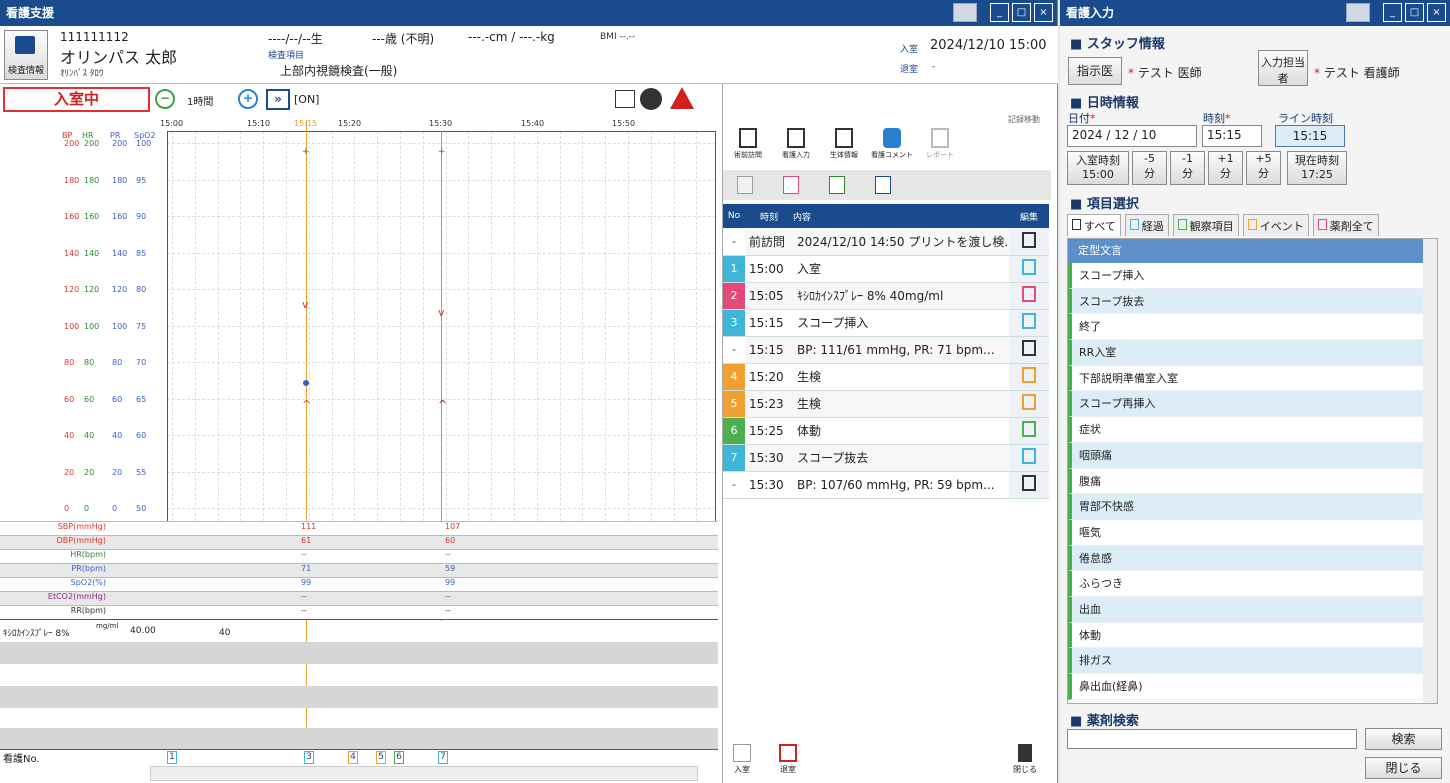 This screenshot has width=1450, height=783. What do you see at coordinates (796, 155) in the screenshot?
I see `toolbar-label: 看護入力` at bounding box center [796, 155].